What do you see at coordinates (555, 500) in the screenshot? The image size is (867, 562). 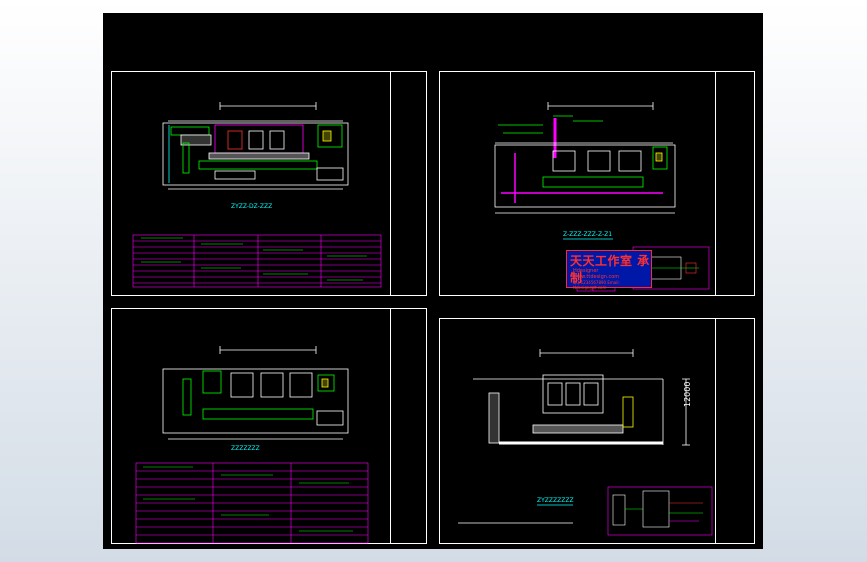 I see `sheet-caption-bottom-right: ZYZZZZZZZ` at bounding box center [555, 500].